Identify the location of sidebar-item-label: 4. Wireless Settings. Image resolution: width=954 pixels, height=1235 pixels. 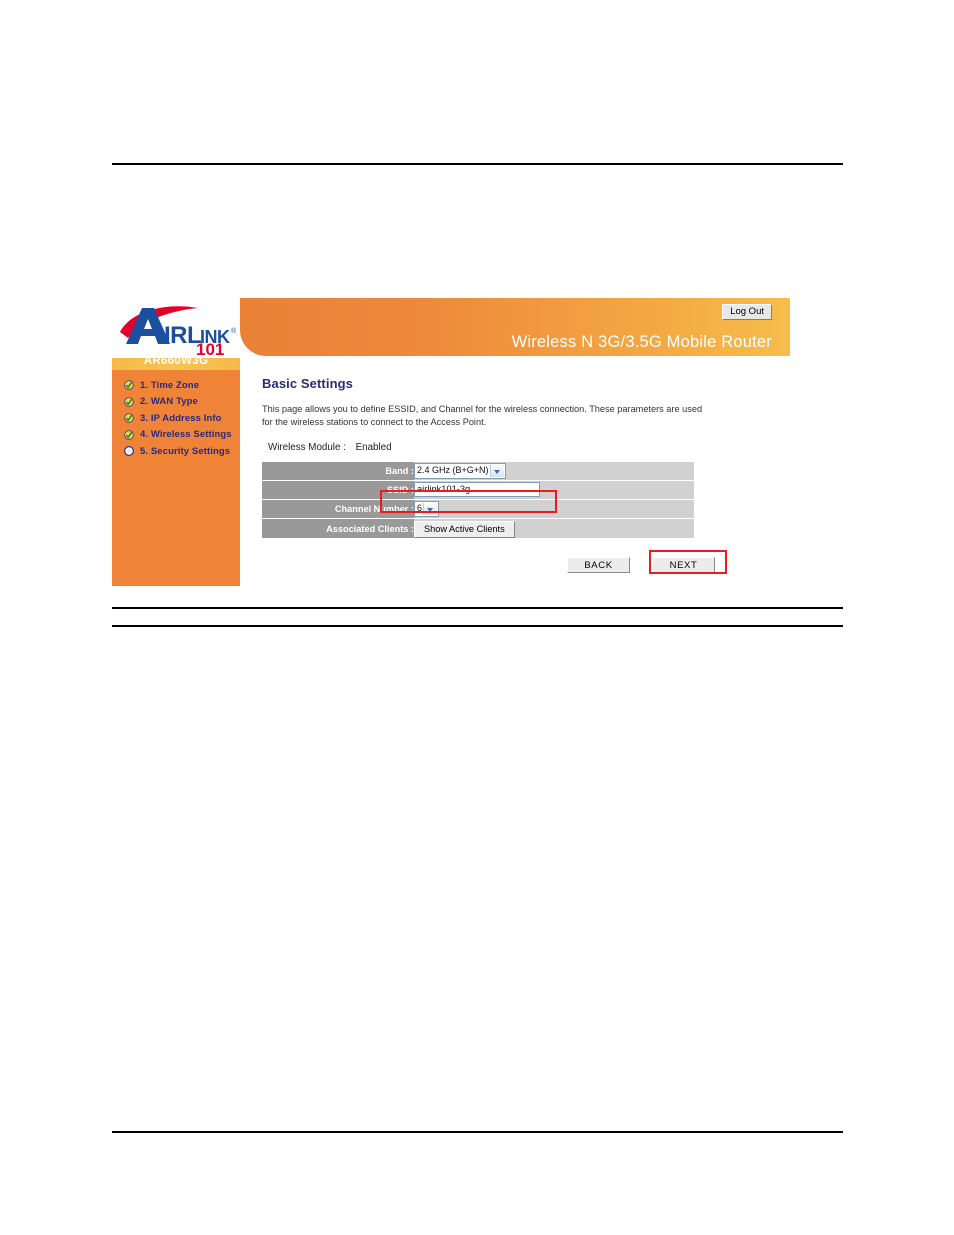
(186, 435).